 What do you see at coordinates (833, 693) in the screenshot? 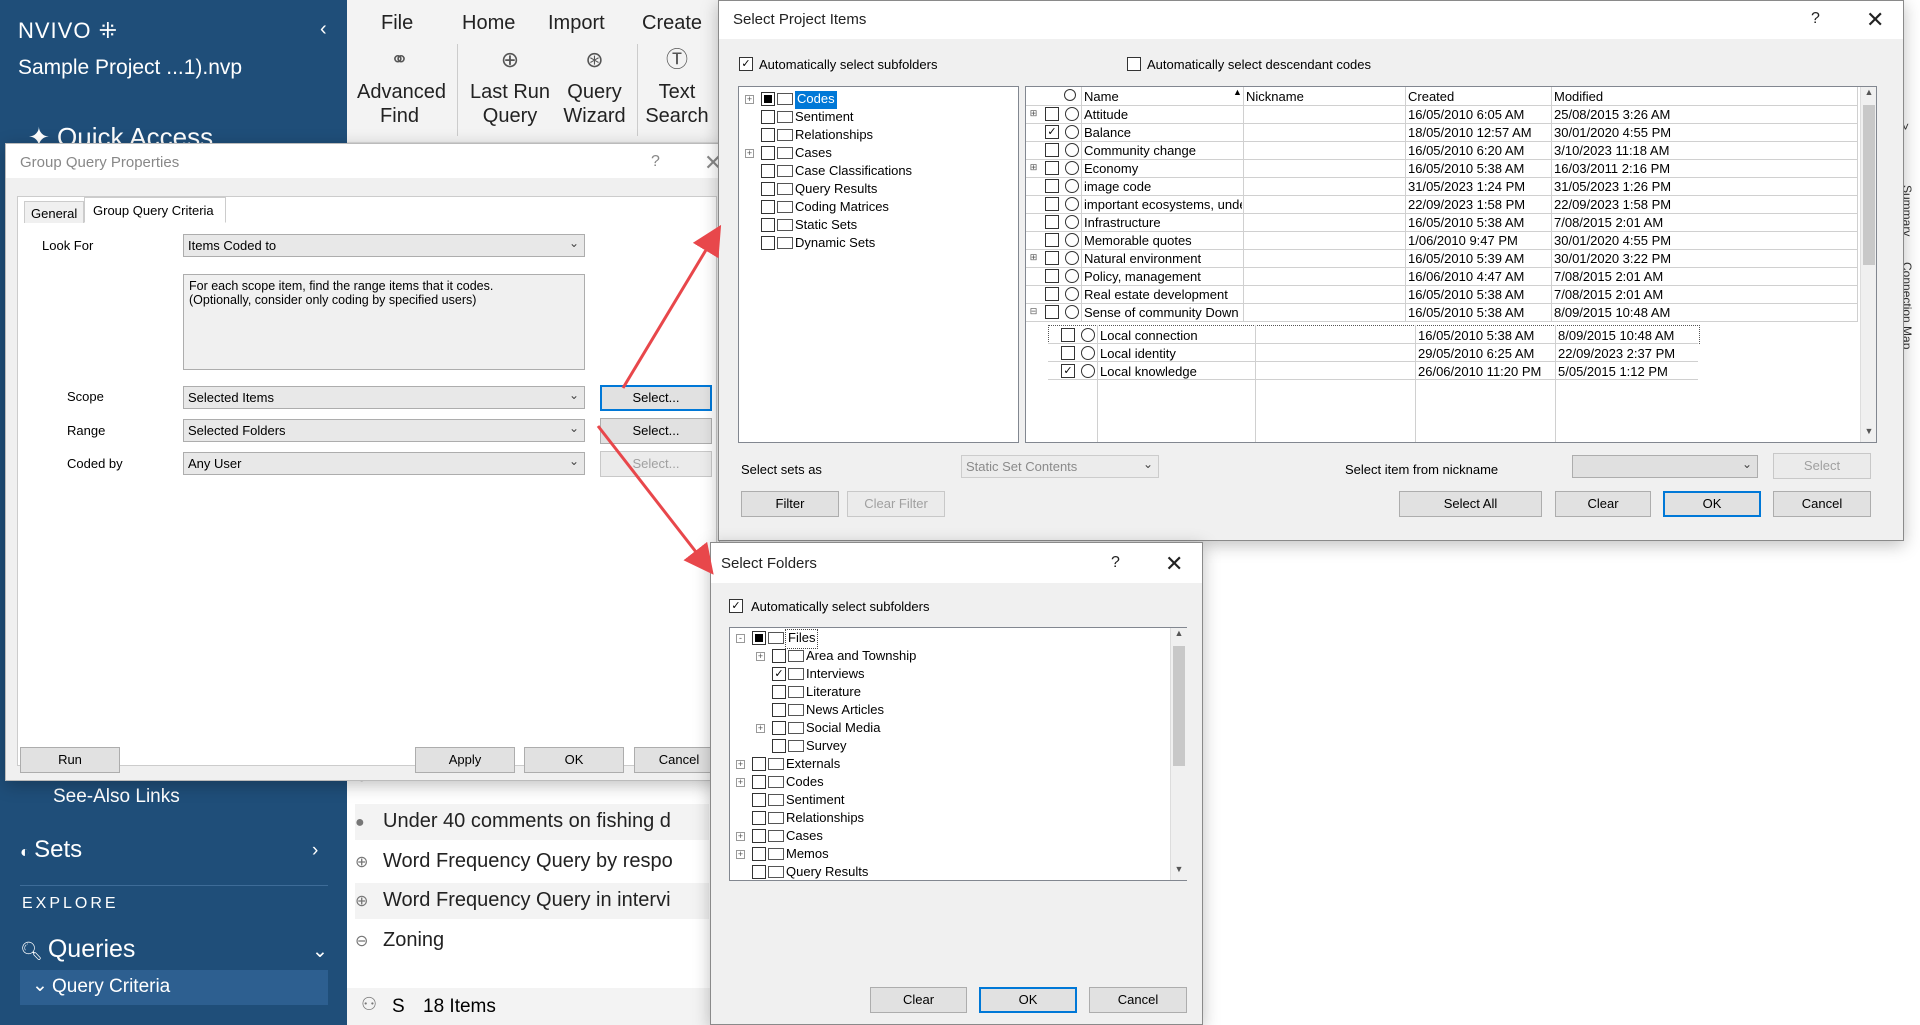
I see `tree-item-label: Literature` at bounding box center [833, 693].